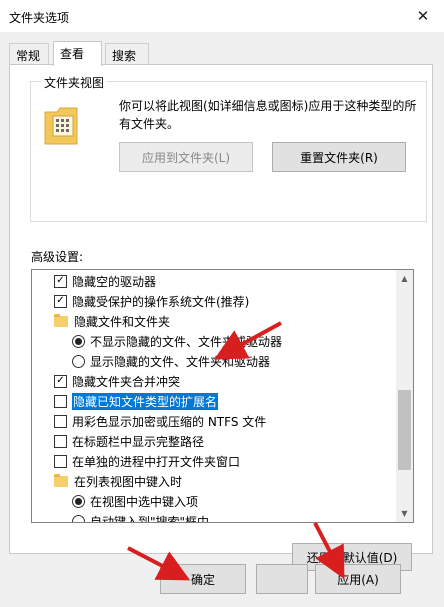 This screenshot has width=444, height=607. Describe the element at coordinates (127, 53) in the screenshot. I see `tab-search: 搜索` at that location.